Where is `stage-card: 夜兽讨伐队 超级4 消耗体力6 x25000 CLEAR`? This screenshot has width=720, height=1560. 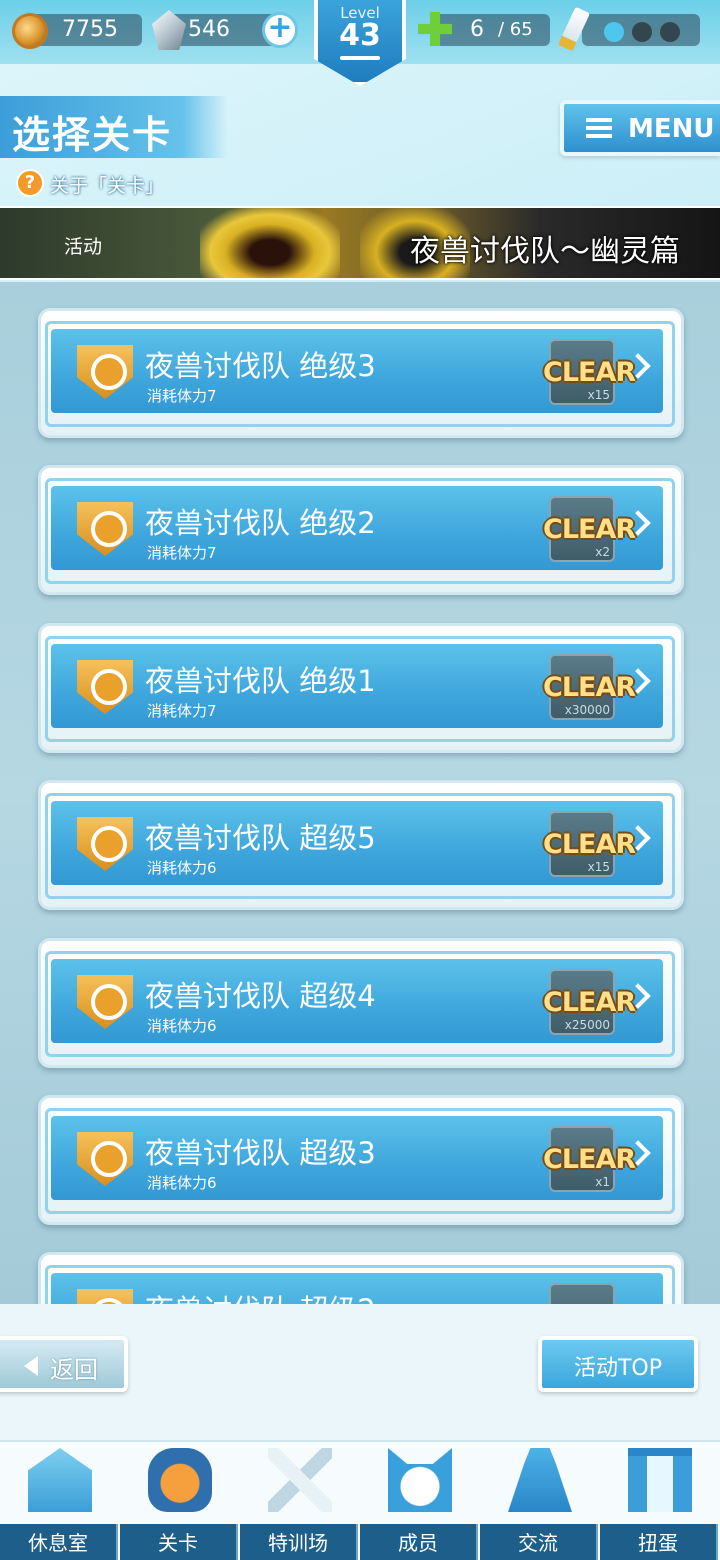 stage-card: 夜兽讨伐队 超级4 消耗体力6 x25000 CLEAR is located at coordinates (361, 1003).